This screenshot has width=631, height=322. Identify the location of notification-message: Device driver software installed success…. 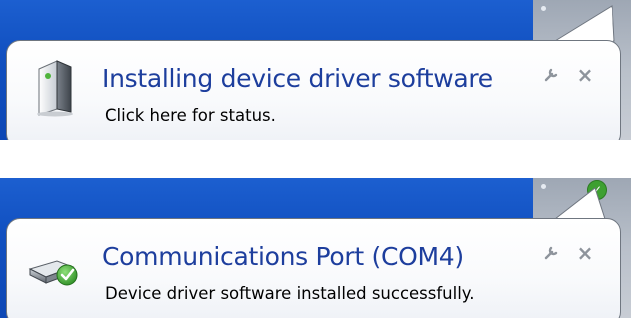
(289, 293).